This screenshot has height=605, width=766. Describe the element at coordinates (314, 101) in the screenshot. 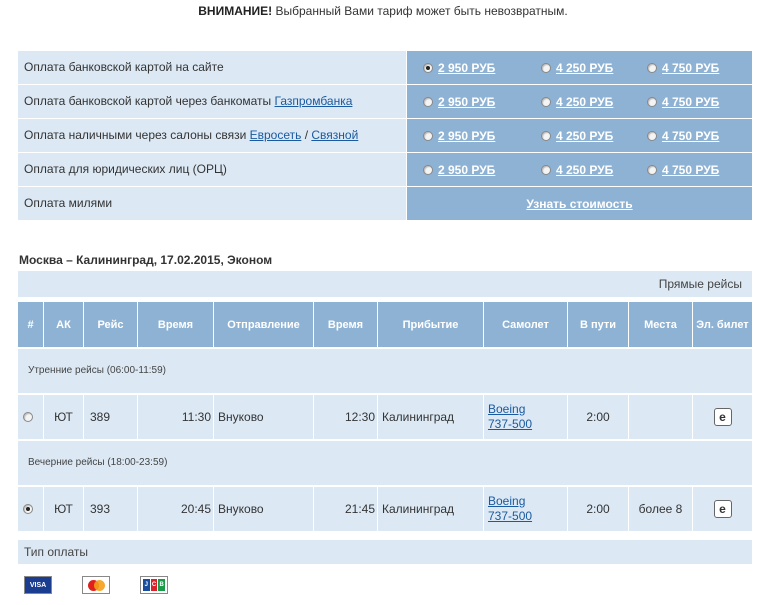

I see `gazprombank-link: Газпромбанка` at that location.